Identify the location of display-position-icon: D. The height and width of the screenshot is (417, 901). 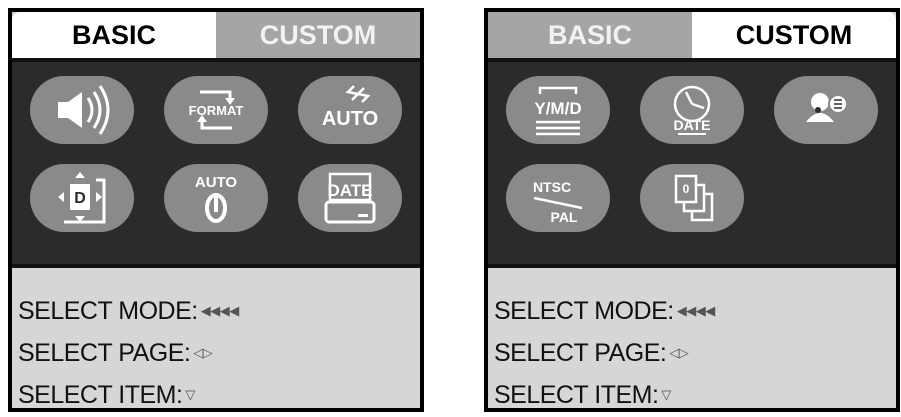
(82, 198).